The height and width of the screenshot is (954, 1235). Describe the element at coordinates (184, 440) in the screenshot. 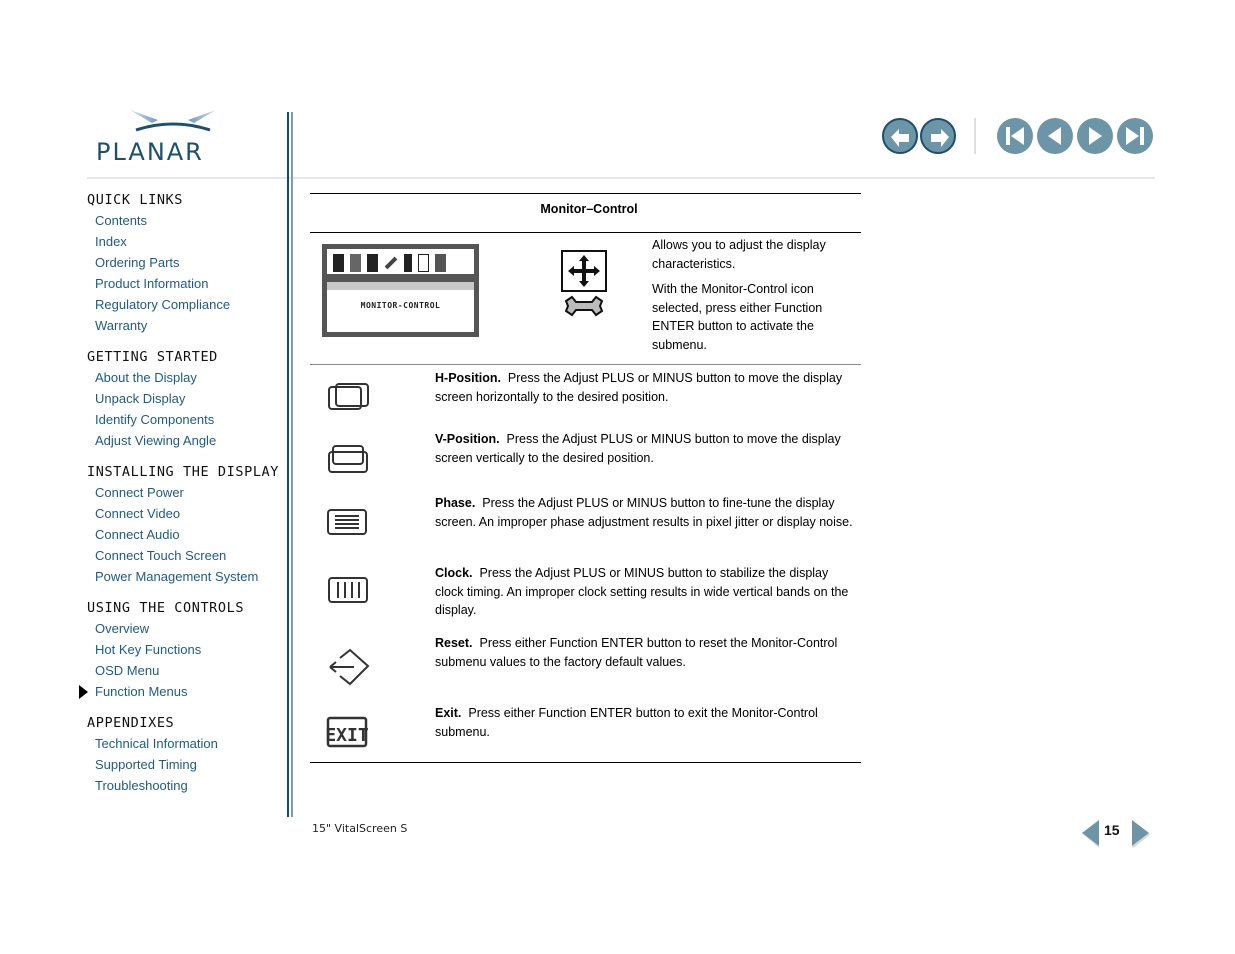

I see `sidebar-item-adjust-viewing-angle: Adjust Viewing Angle` at that location.